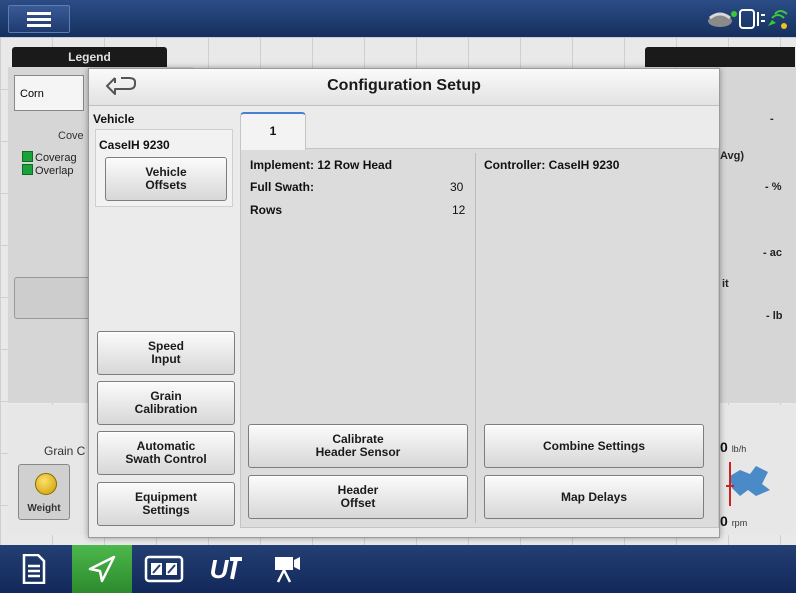  I want to click on dialog-title: Configuration Setup, so click(404, 85).